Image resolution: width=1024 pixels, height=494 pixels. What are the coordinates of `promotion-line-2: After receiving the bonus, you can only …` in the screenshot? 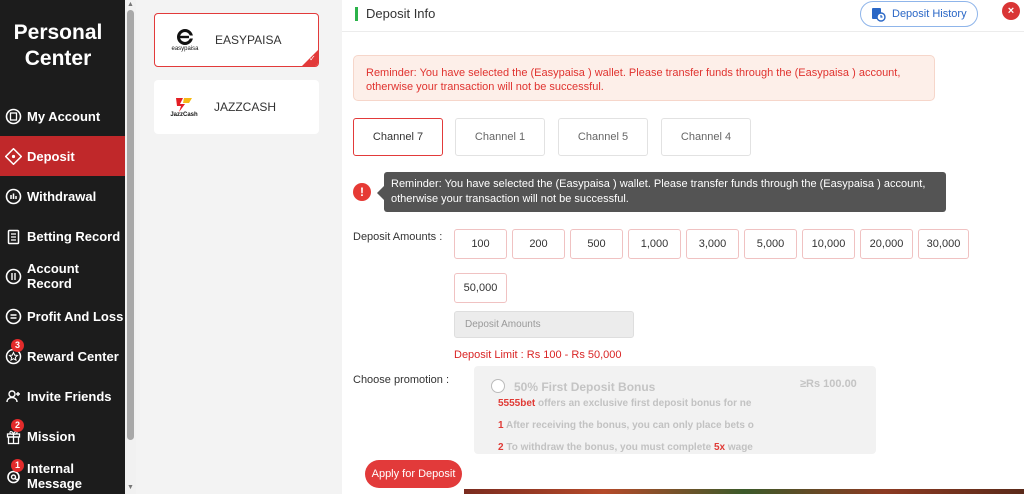 It's located at (628, 425).